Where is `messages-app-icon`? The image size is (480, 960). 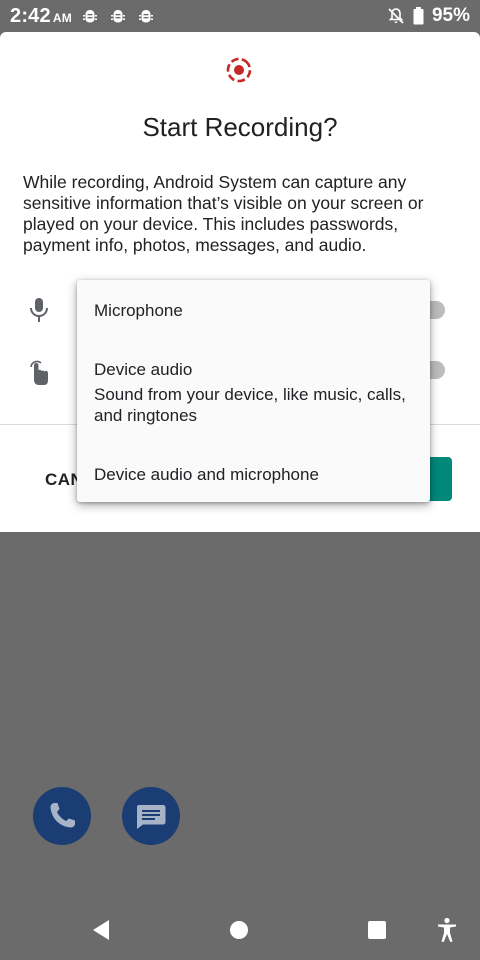
messages-app-icon is located at coordinates (151, 816).